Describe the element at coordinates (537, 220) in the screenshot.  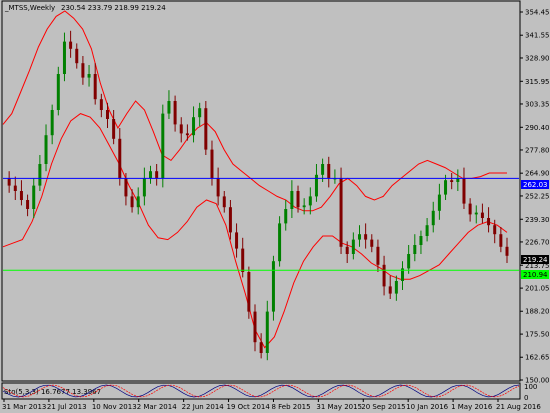
I see `y-tick-label: 239.30` at that location.